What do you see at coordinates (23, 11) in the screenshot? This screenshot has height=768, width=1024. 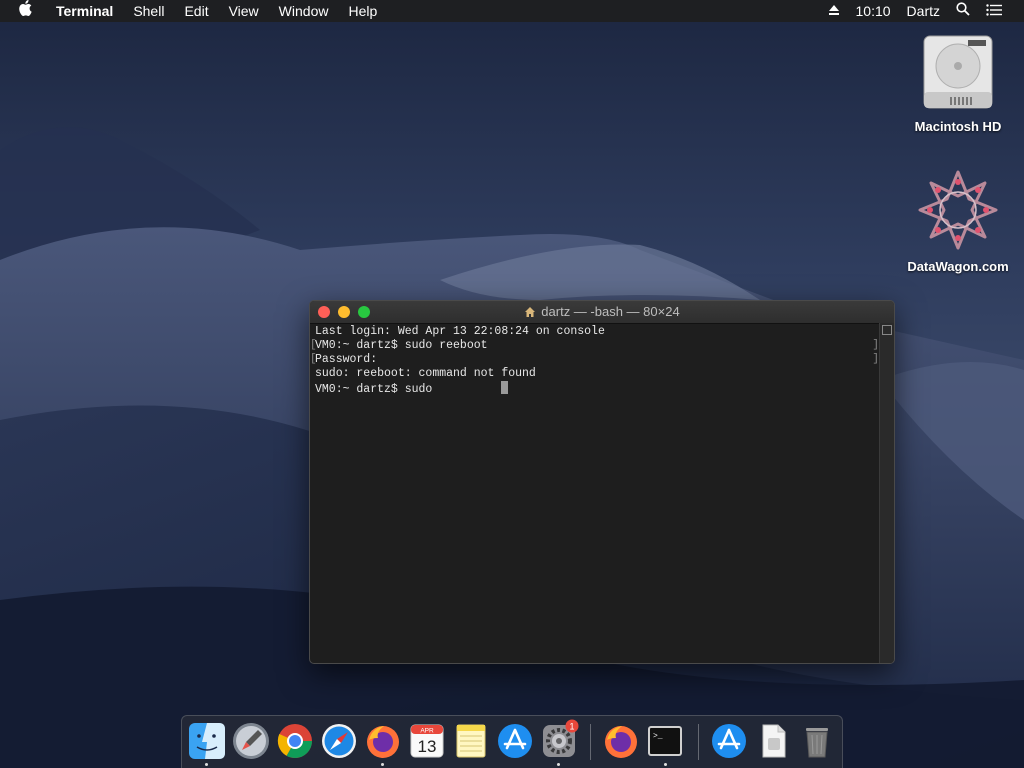 I see `apple-menu-icon` at bounding box center [23, 11].